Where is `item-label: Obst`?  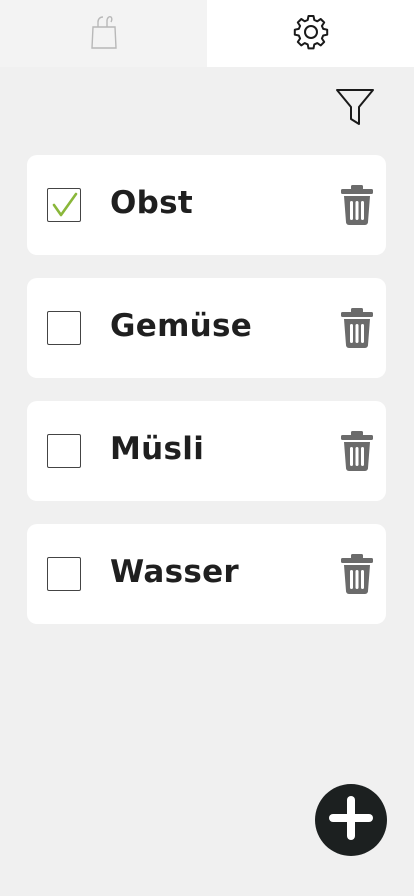 item-label: Obst is located at coordinates (152, 203).